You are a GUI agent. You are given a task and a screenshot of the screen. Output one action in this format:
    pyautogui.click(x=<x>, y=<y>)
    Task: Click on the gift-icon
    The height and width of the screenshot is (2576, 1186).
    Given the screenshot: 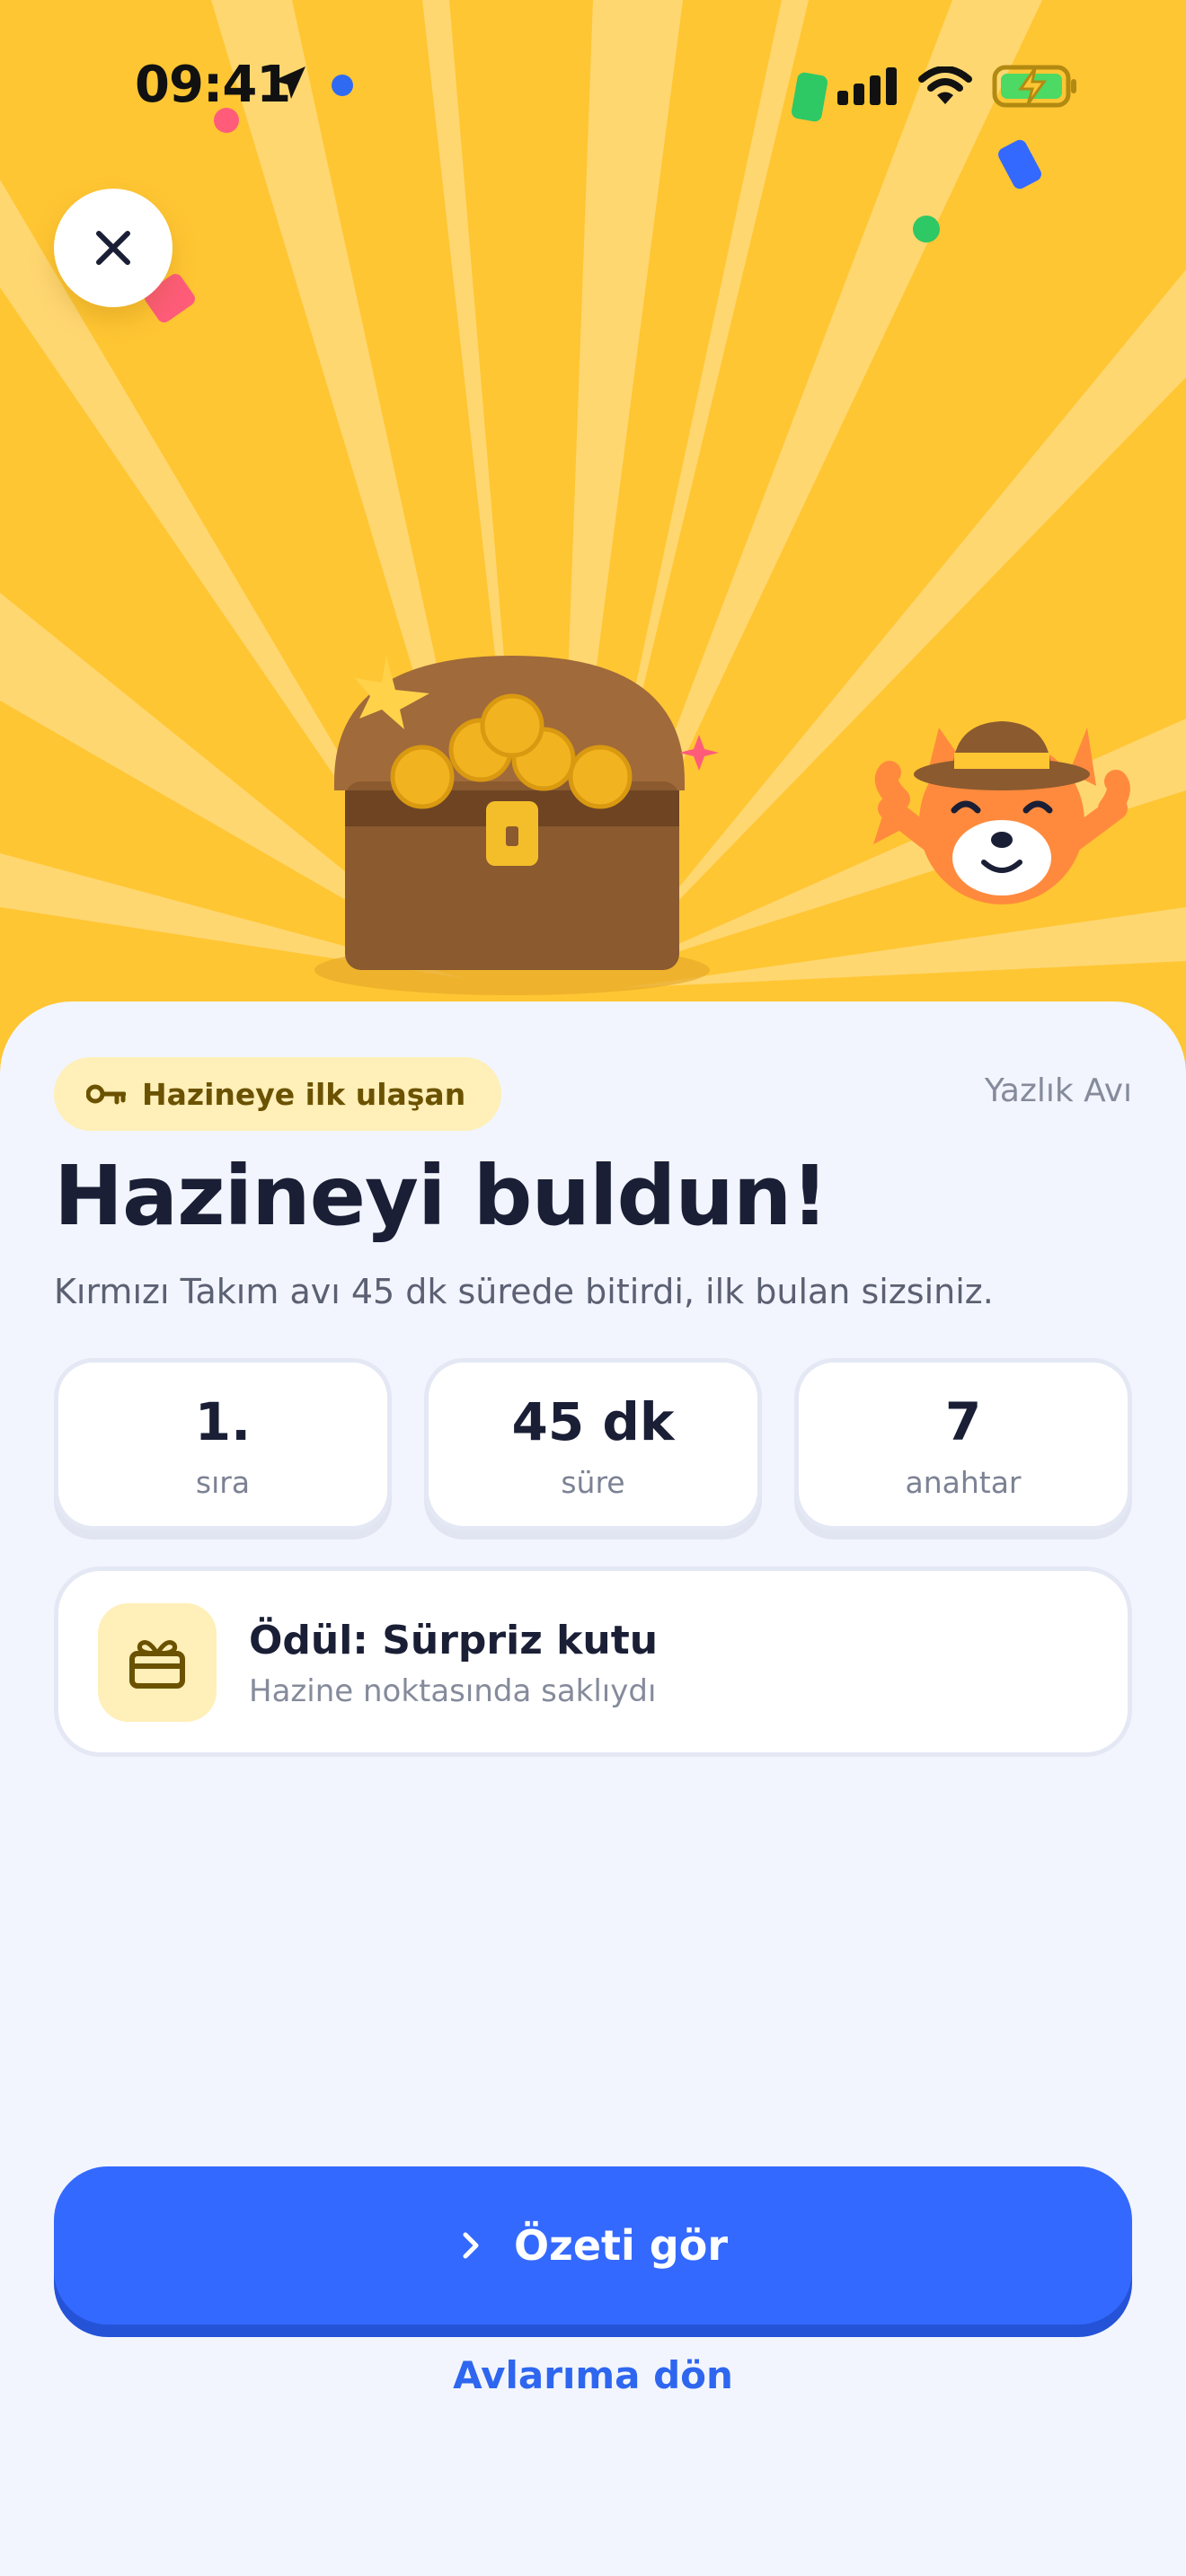 What is the action you would take?
    pyautogui.click(x=157, y=1664)
    